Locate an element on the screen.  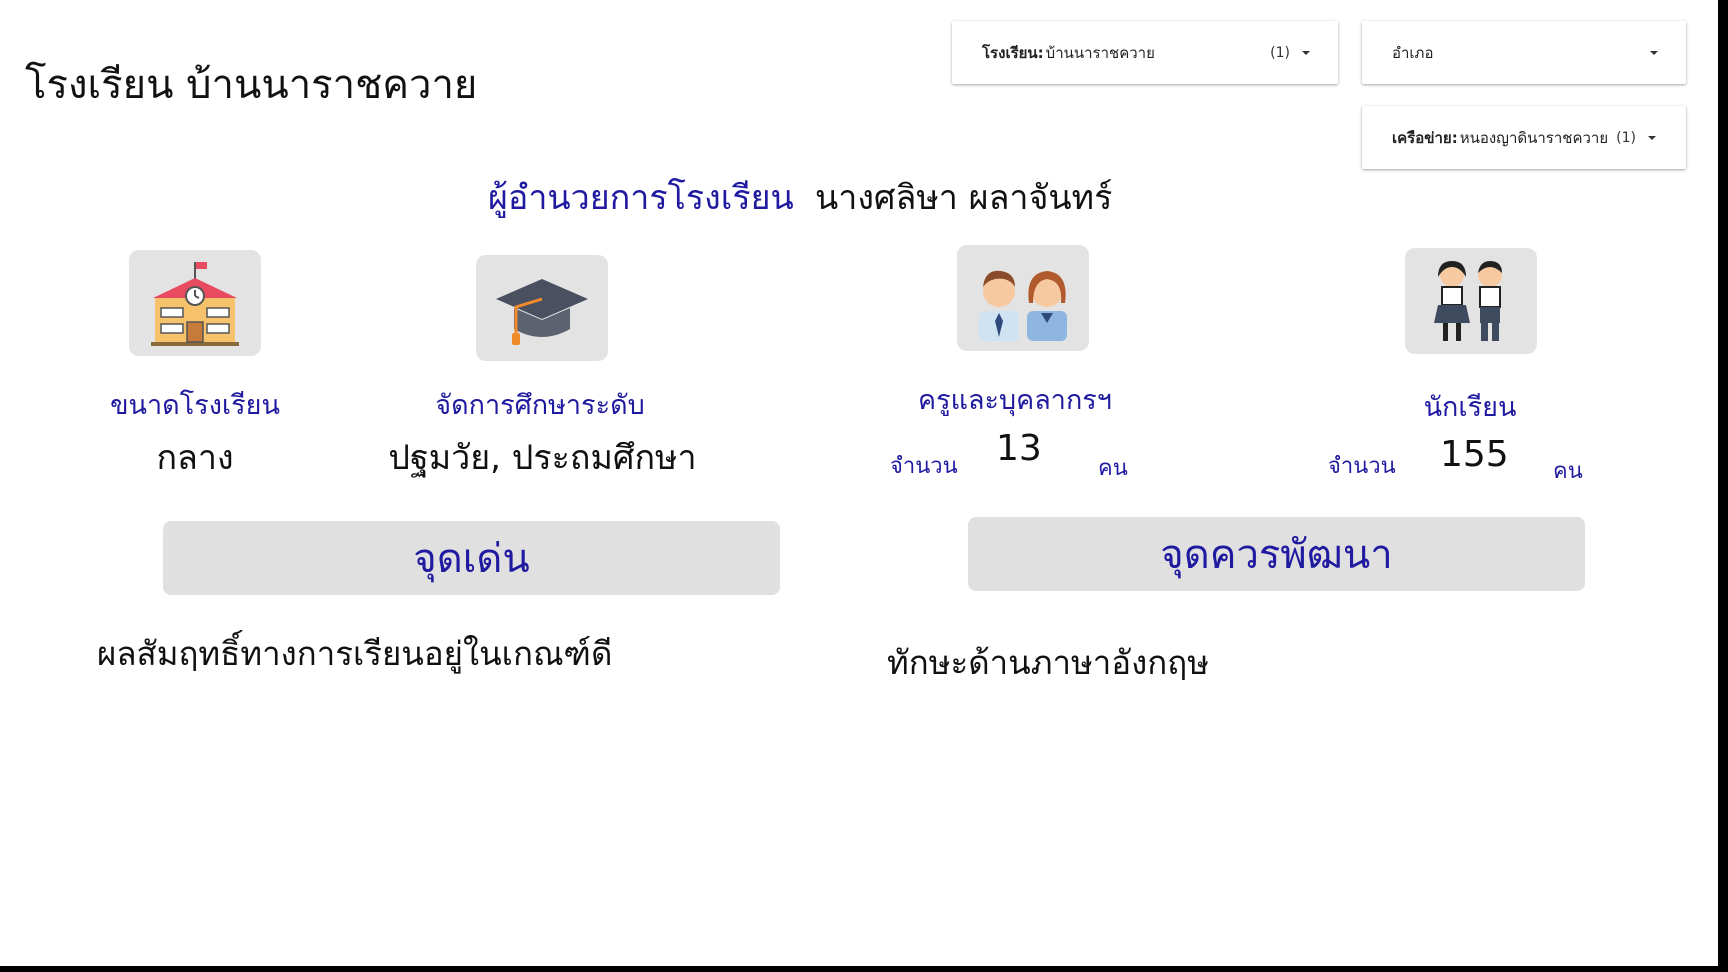
network-filter-dropdown: เครือข่าย: หนองญาดินาราชควาย (1) is located at coordinates (1524, 137).